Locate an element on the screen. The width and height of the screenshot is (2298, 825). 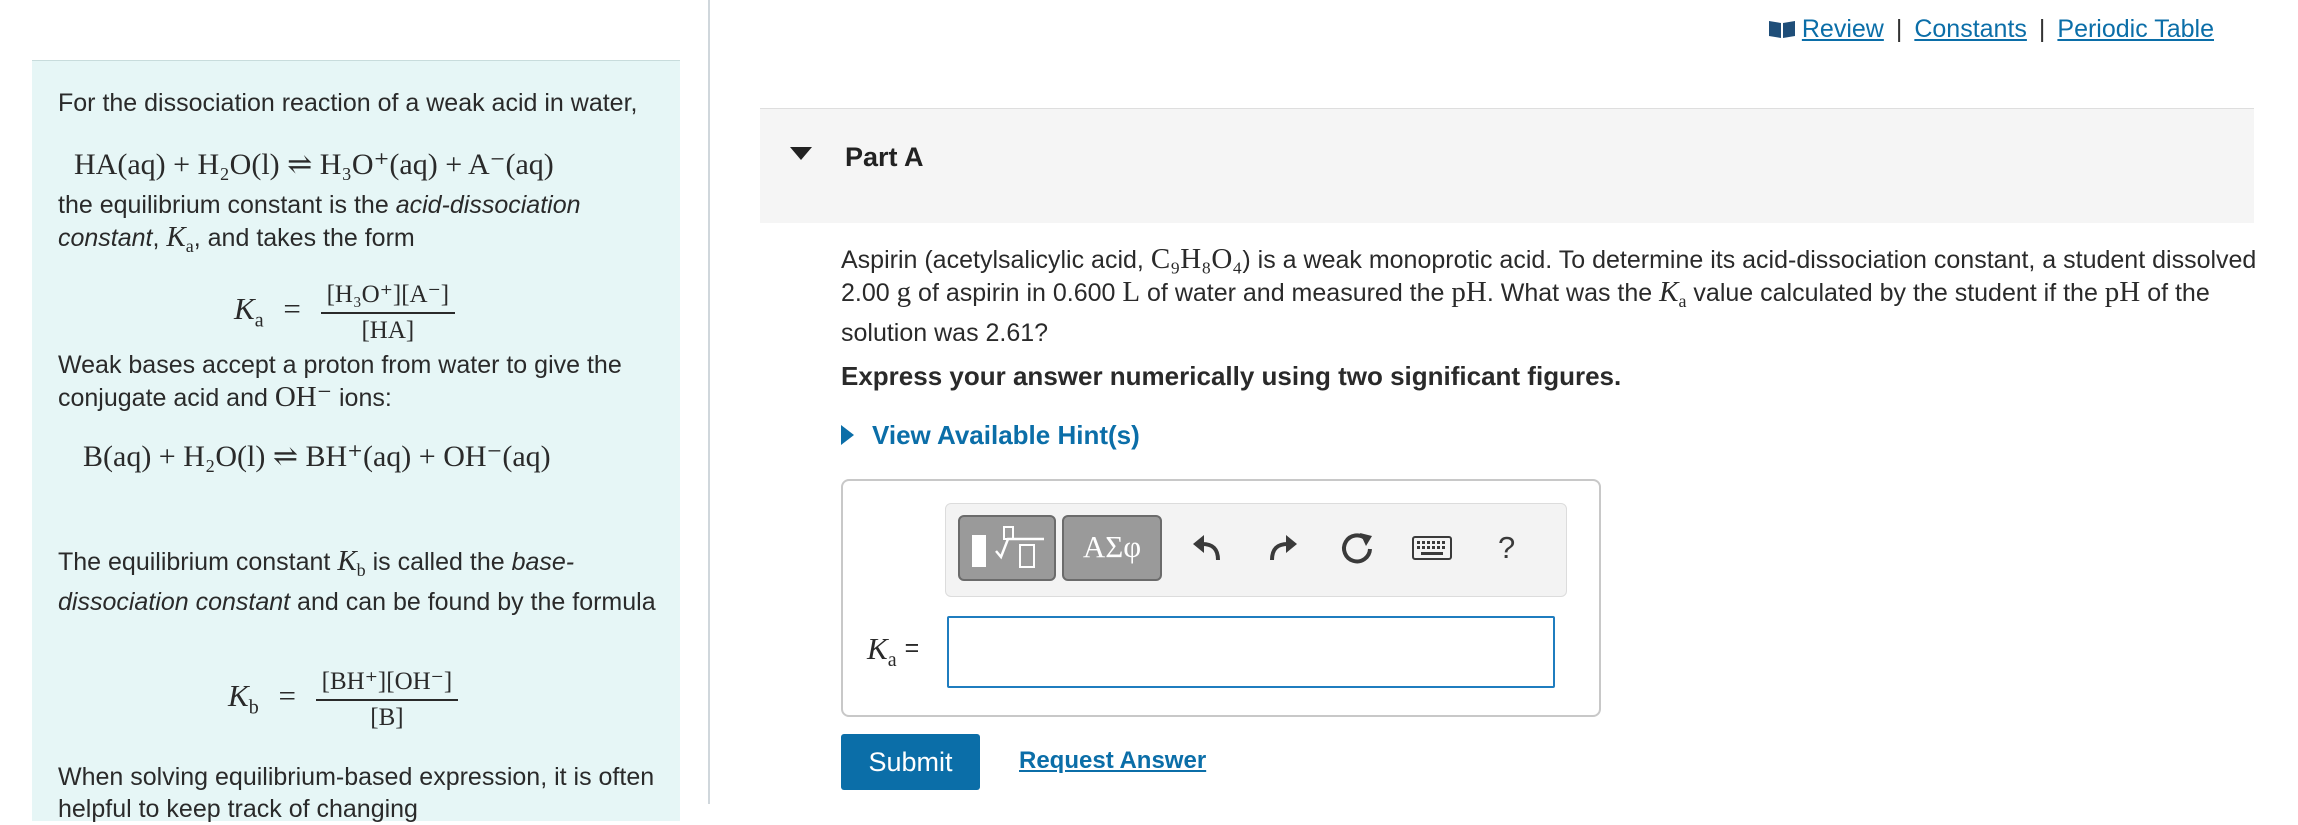
panel-divider is located at coordinates (709, 402).